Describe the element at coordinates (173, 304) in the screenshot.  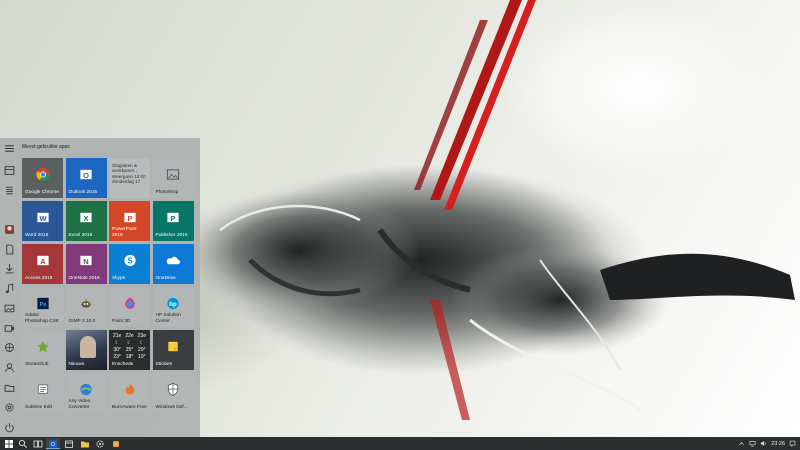
I see `svg-text: hp` at that location.